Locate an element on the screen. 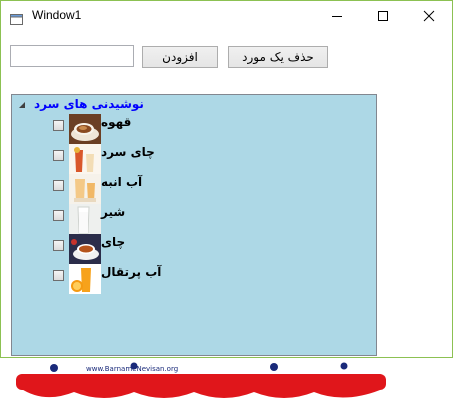 This screenshot has height=408, width=453. maximize-button is located at coordinates (383, 16).